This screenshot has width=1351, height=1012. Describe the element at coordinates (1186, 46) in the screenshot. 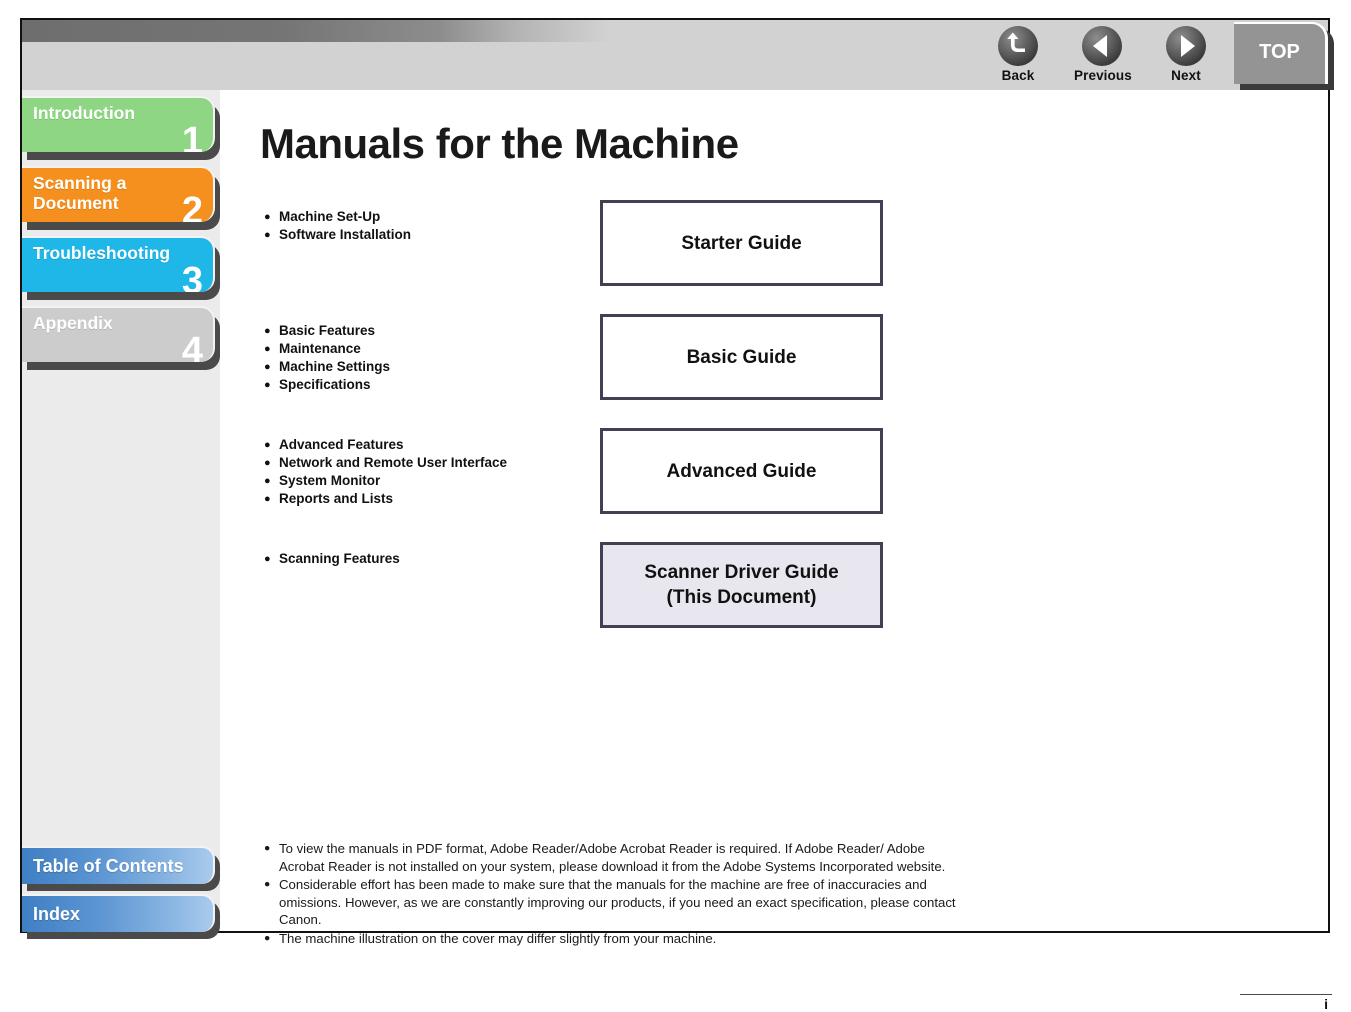

I see `right-triangle-icon` at that location.